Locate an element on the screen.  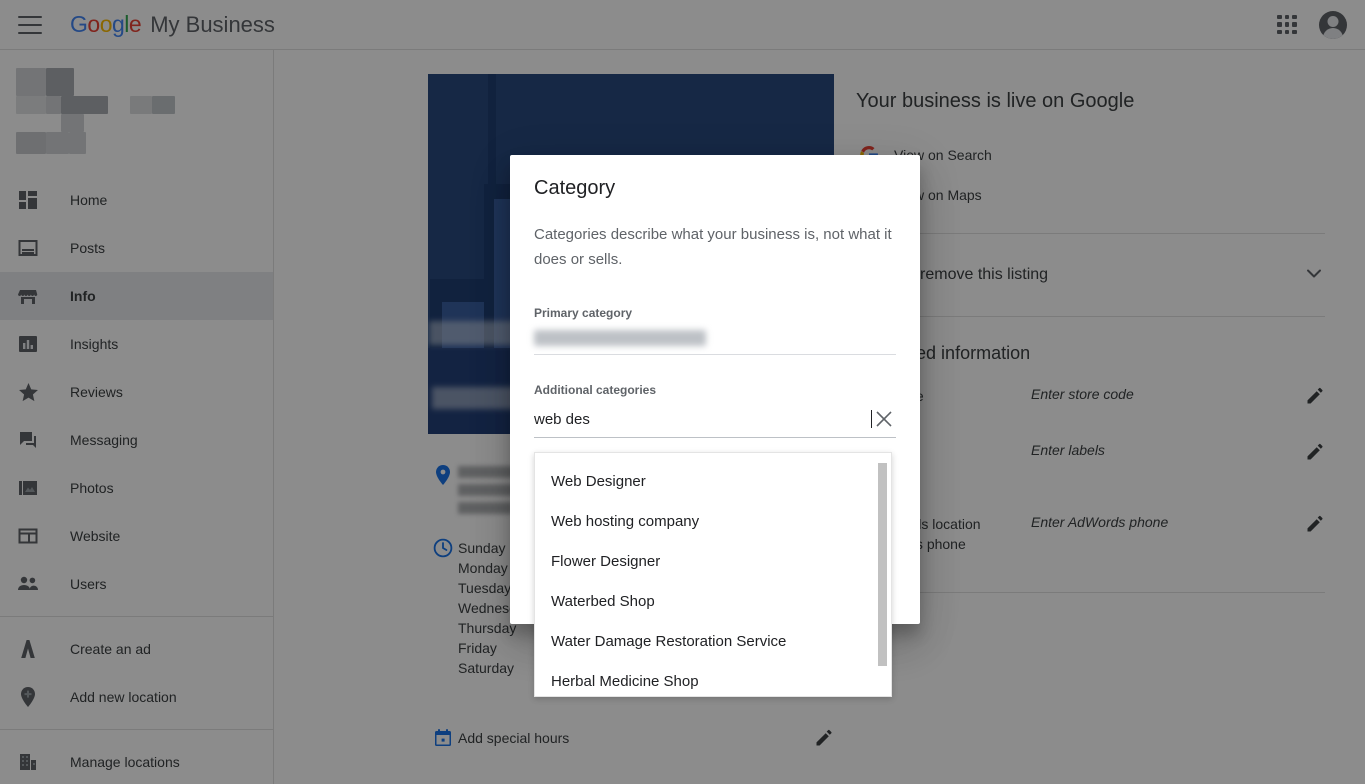
dropdown-scrollbar-thumb is located at coordinates (882, 564).